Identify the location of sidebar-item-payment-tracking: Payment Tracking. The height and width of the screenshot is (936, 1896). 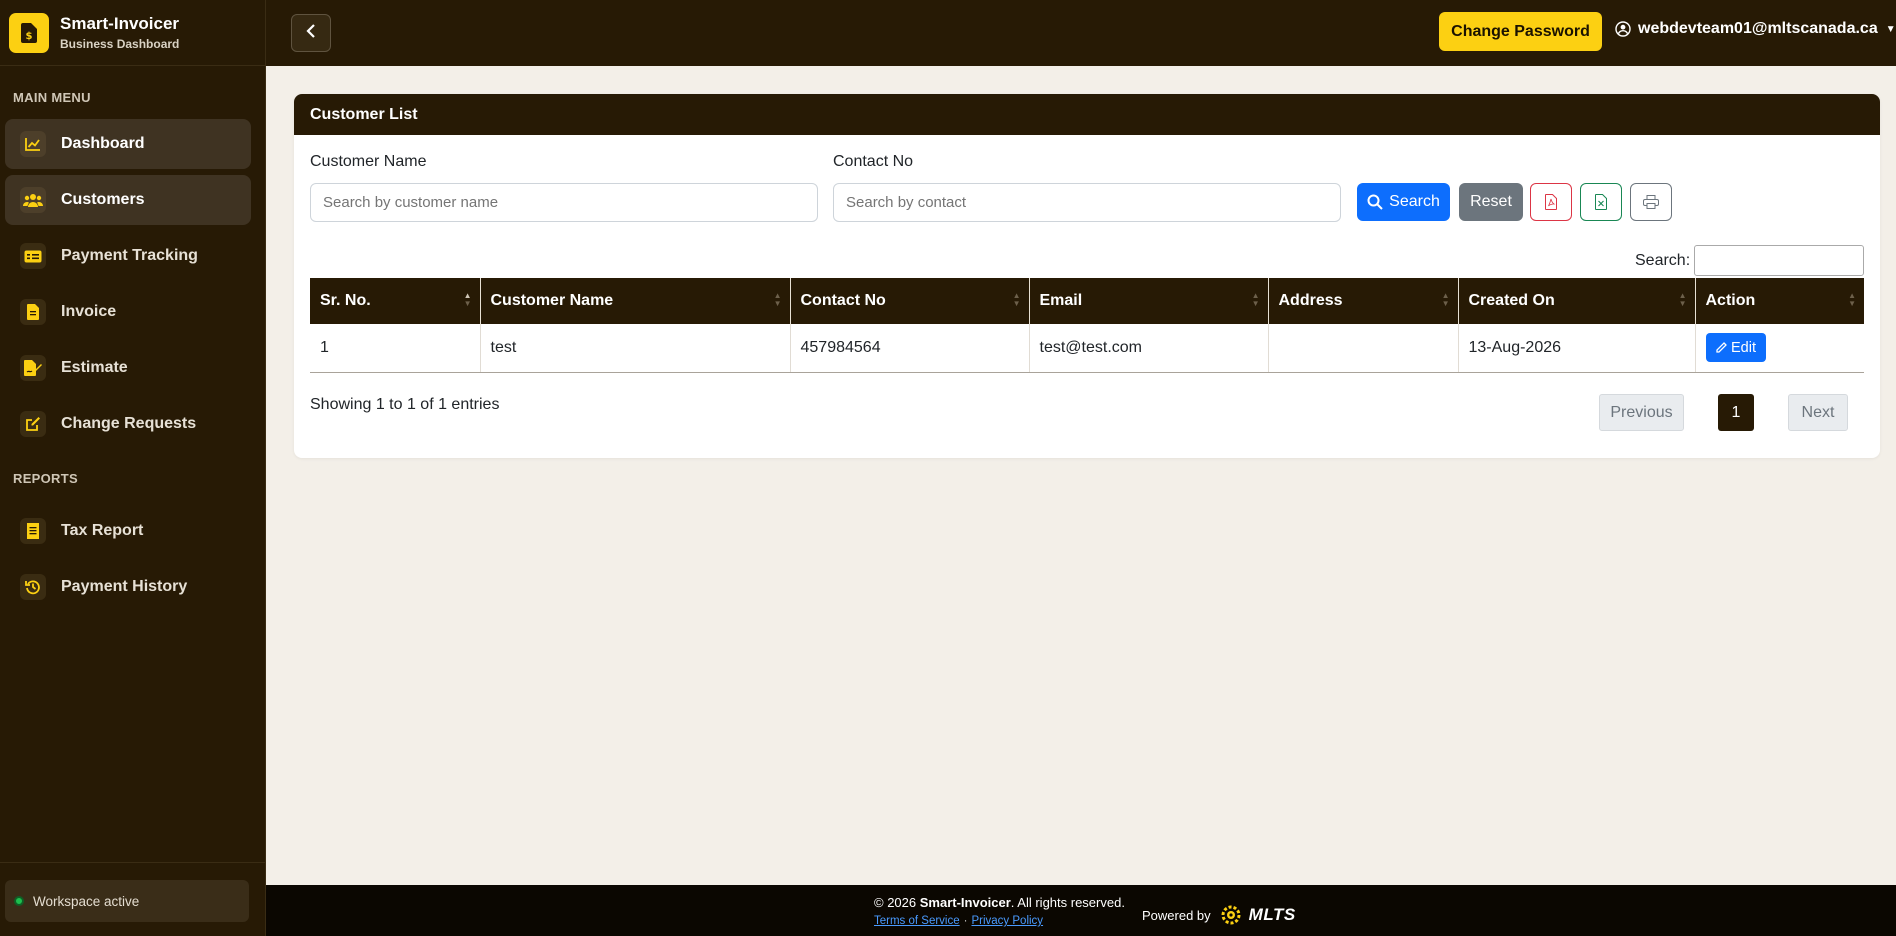
(128, 256).